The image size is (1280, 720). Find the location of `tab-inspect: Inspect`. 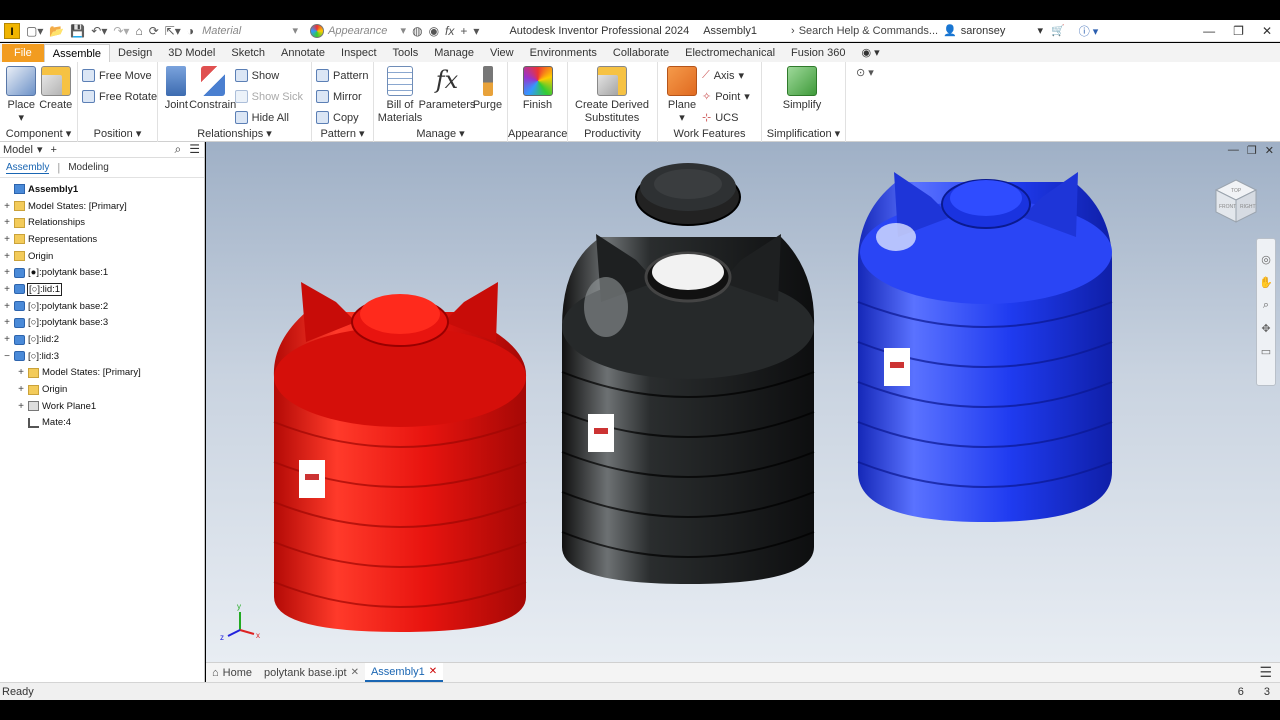

tab-inspect: Inspect is located at coordinates (358, 53).